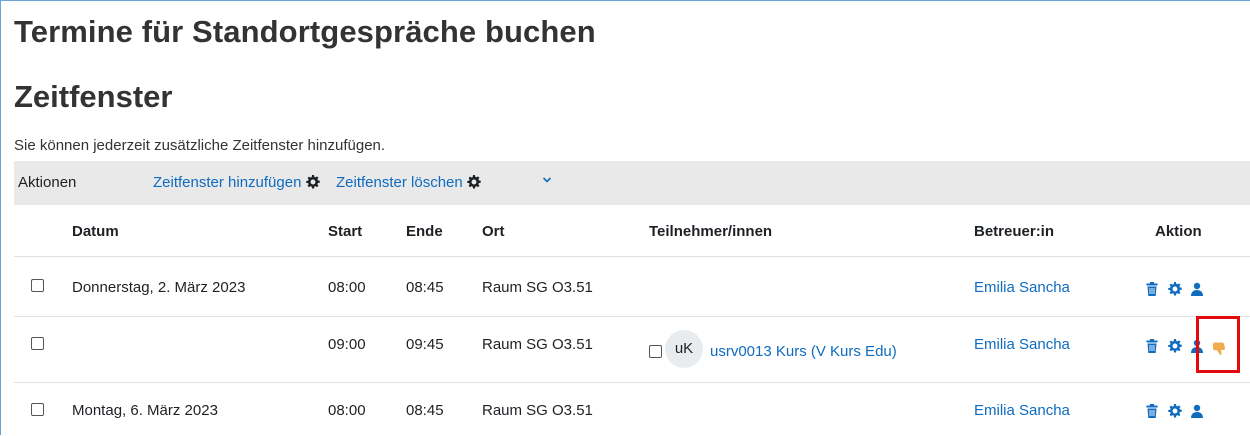 This screenshot has height=436, width=1250. I want to click on row-date: Donnerstag, 2. März 2023, so click(159, 287).